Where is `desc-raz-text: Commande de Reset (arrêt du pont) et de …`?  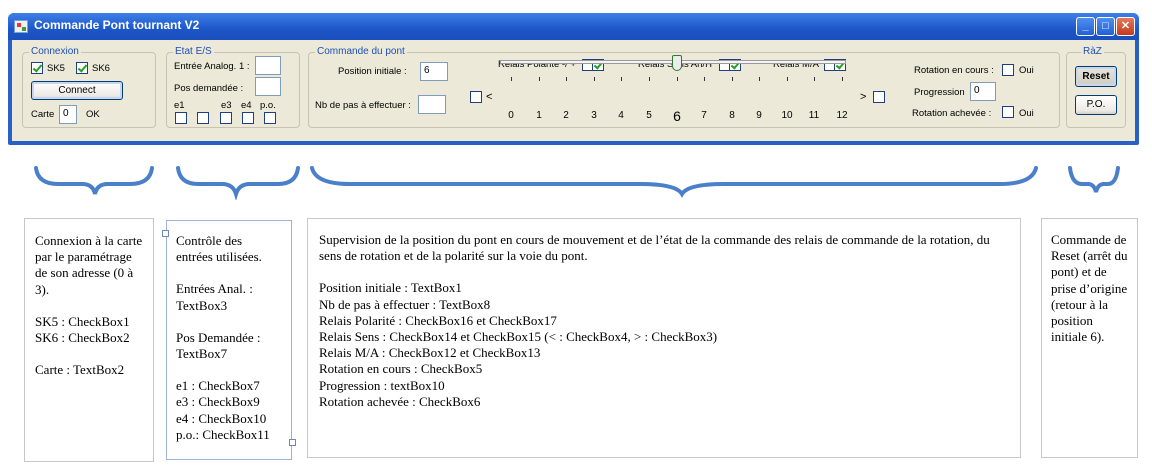 desc-raz-text: Commande de Reset (arrêt du pont) et de … is located at coordinates (1089, 288).